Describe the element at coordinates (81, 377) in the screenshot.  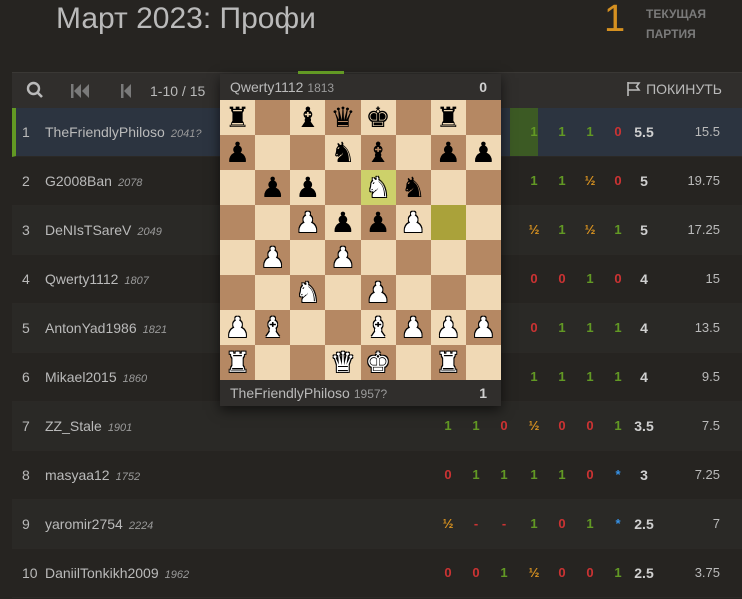
I see `player-name: Mikael2015` at that location.